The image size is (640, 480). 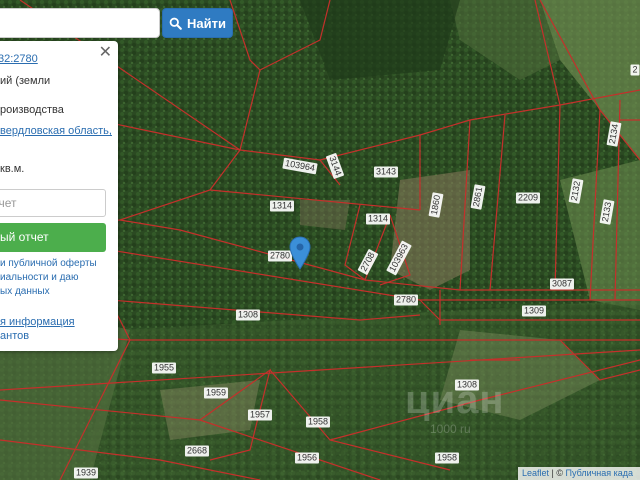 I want to click on map-pin-icon, so click(x=300, y=255).